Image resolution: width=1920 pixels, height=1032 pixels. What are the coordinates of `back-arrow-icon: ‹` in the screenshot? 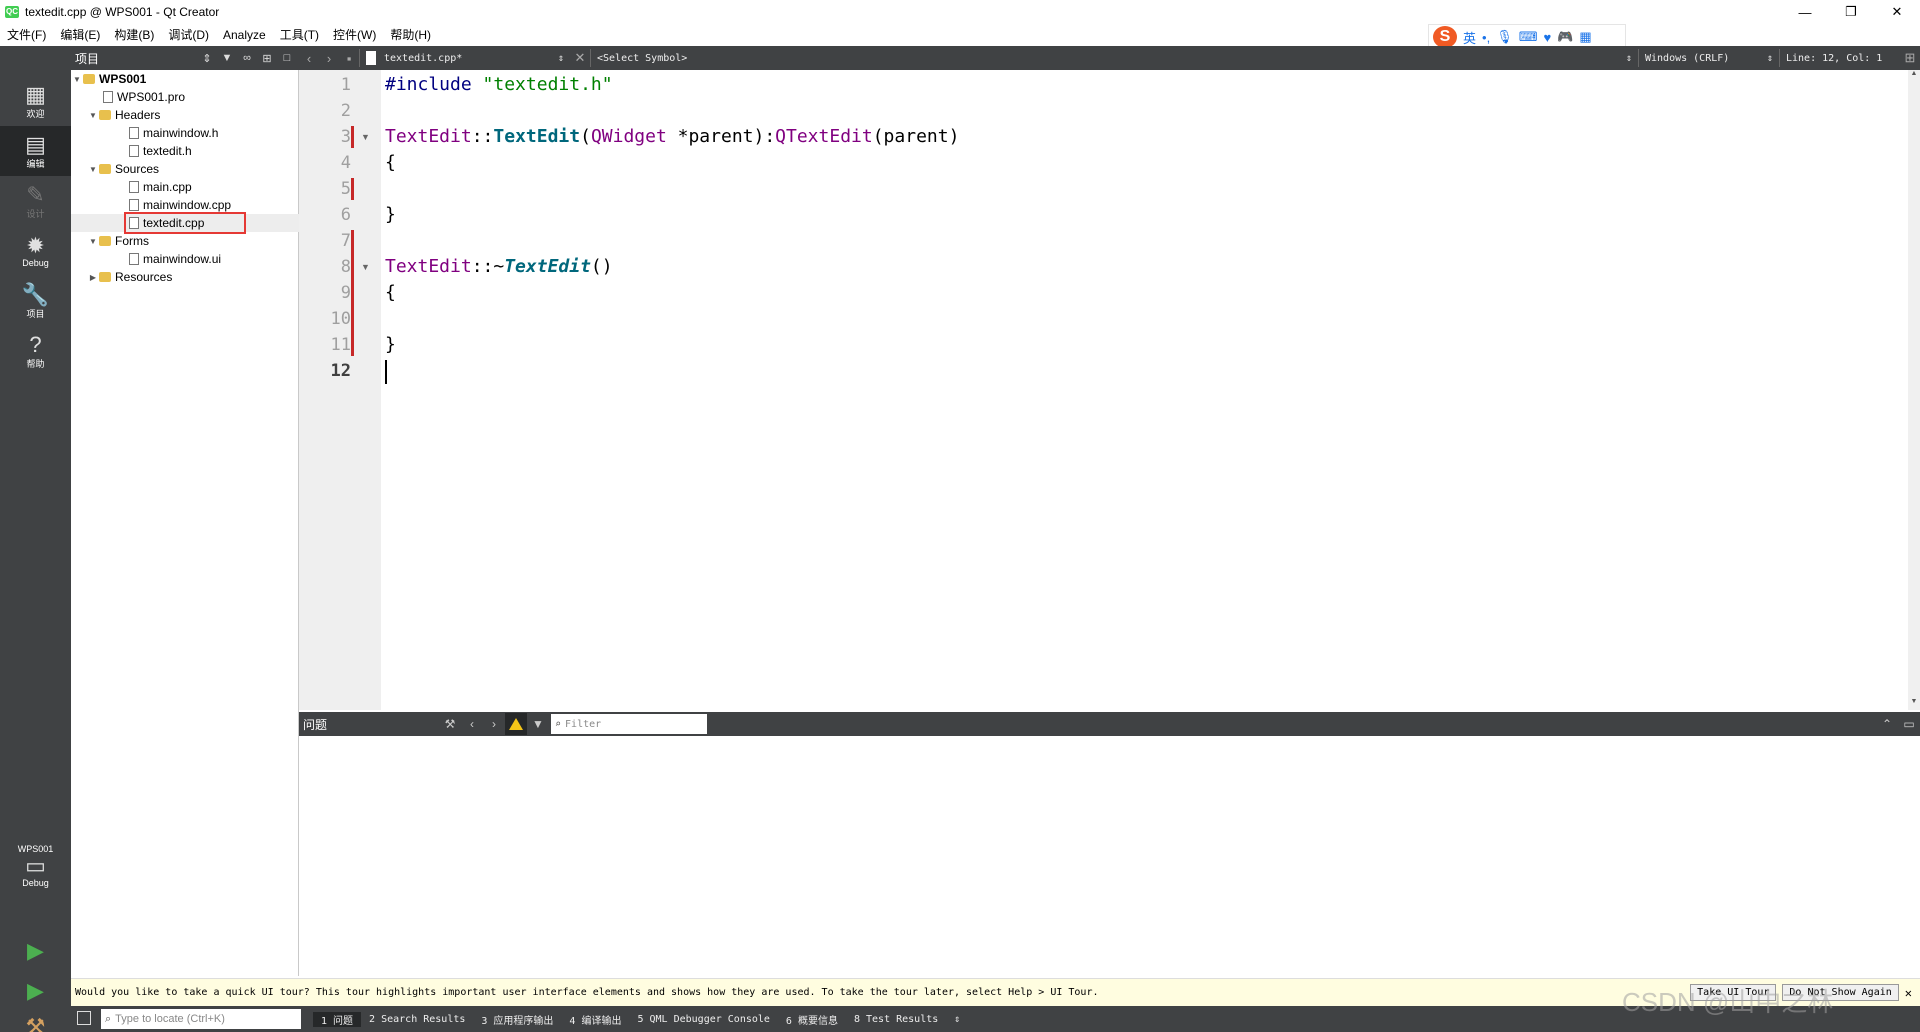 It's located at (309, 58).